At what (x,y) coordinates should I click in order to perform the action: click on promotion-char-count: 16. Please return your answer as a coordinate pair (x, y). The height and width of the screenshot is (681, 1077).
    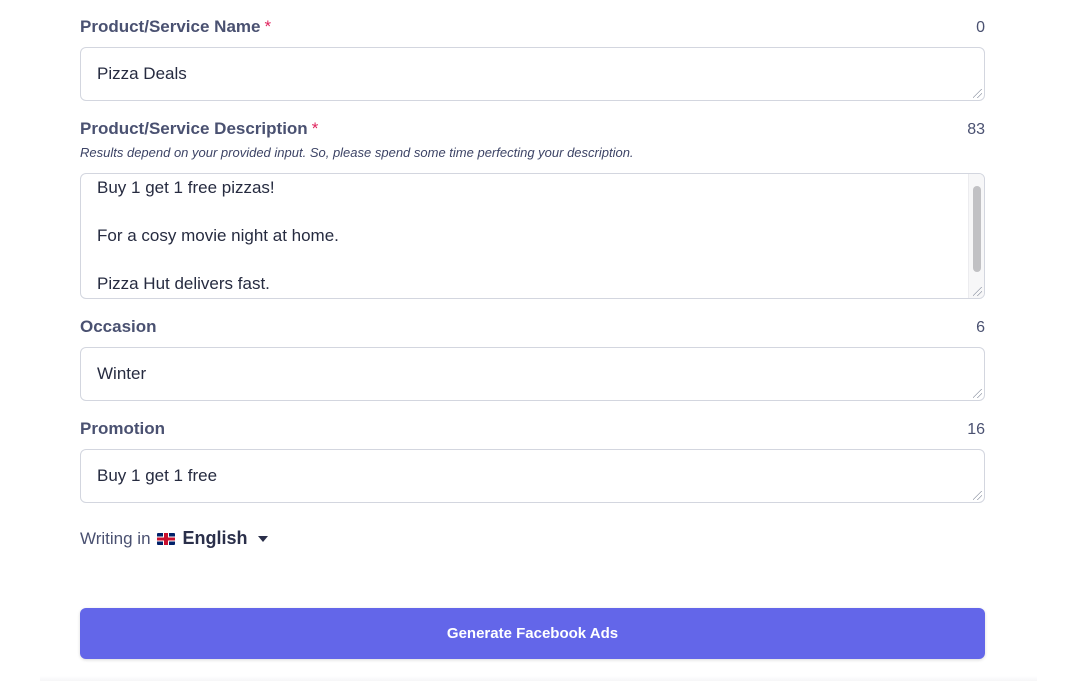
    Looking at the image, I should click on (976, 429).